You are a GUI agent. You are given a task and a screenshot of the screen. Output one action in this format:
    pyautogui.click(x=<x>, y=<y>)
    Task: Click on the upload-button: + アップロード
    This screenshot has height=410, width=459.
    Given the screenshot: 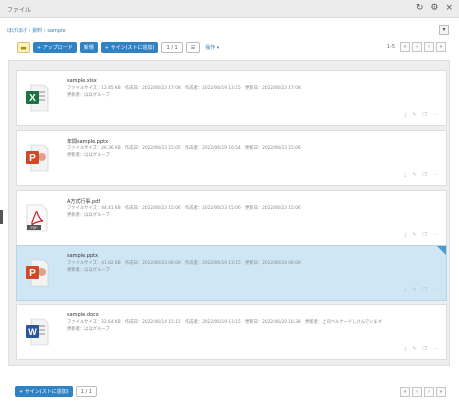 What is the action you would take?
    pyautogui.click(x=55, y=47)
    